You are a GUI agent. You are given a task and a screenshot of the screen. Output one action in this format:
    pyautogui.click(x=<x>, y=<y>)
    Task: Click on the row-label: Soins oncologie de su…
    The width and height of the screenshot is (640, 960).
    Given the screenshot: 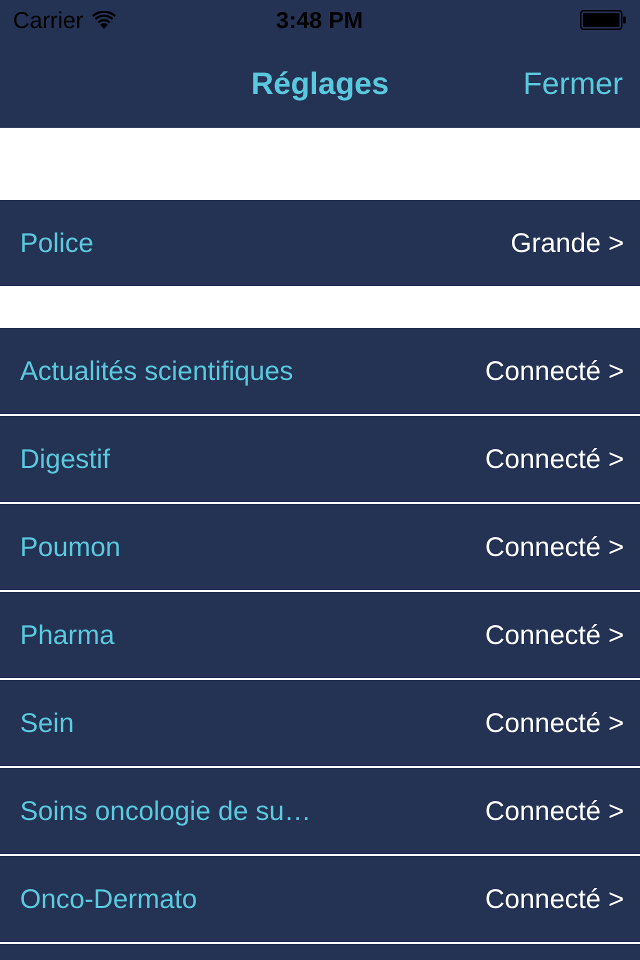 What is the action you would take?
    pyautogui.click(x=166, y=811)
    